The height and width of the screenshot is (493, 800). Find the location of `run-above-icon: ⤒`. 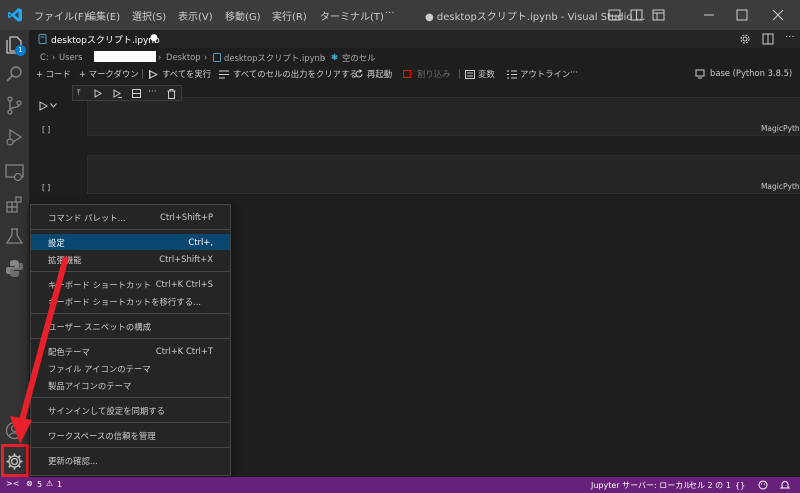

run-above-icon: ⤒ is located at coordinates (79, 93).